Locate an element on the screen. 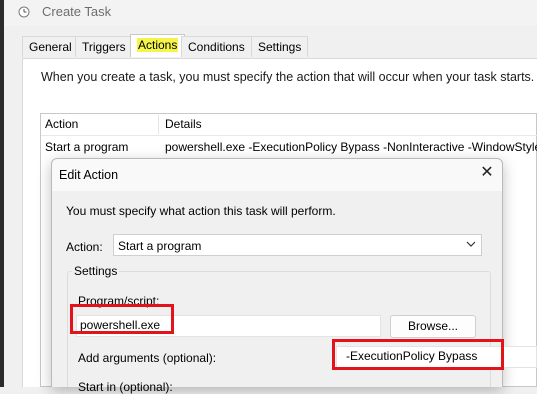  tab-actions-label: Actions is located at coordinates (158, 45).